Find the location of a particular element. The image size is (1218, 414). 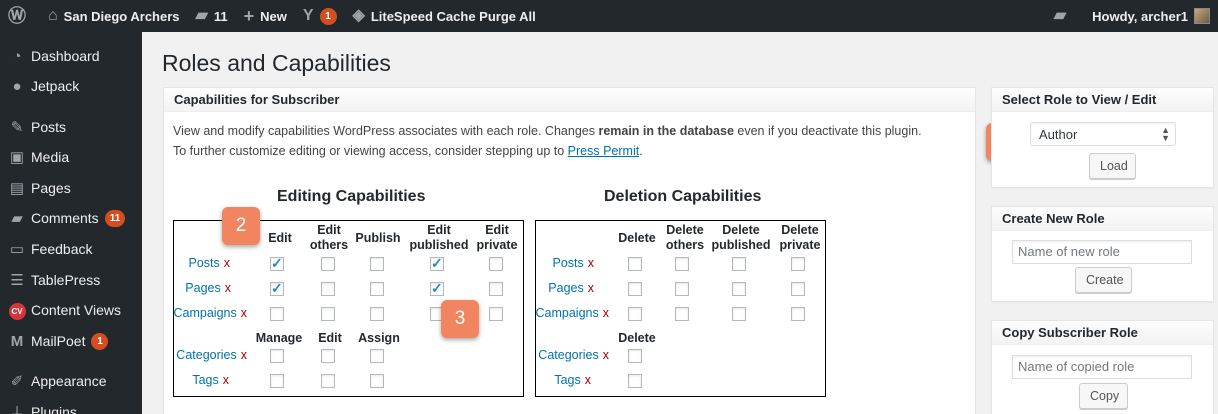

sidebar-item-comments: ▰ Comments 11 is located at coordinates (71, 218).